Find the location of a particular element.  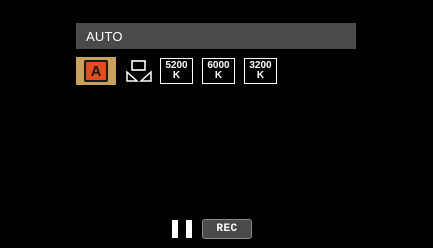

wb-preset-3200k-button: 3200 K is located at coordinates (260, 71).